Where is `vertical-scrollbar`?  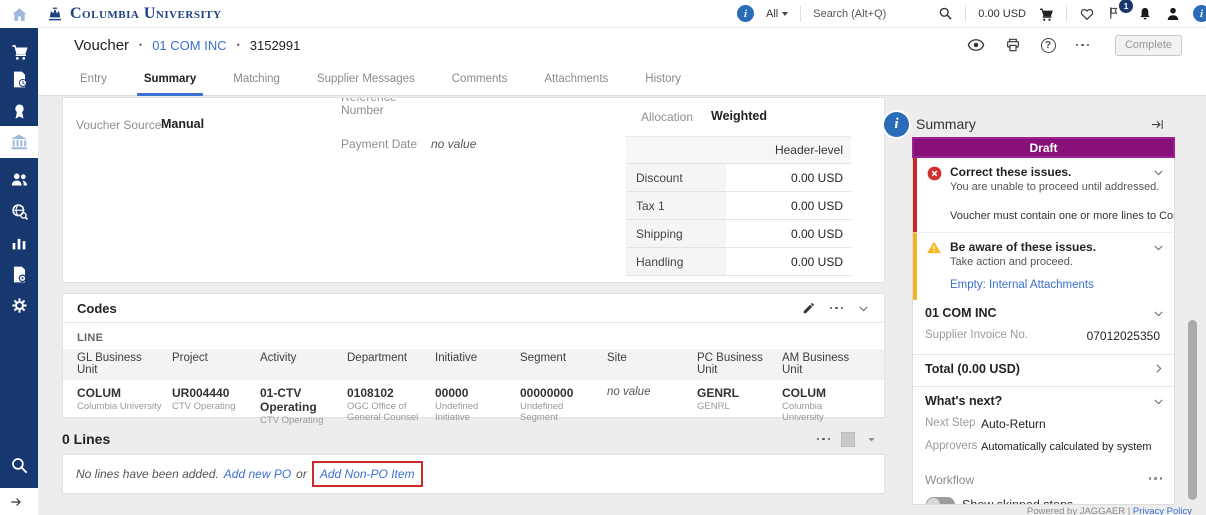
vertical-scrollbar is located at coordinates (1192, 410).